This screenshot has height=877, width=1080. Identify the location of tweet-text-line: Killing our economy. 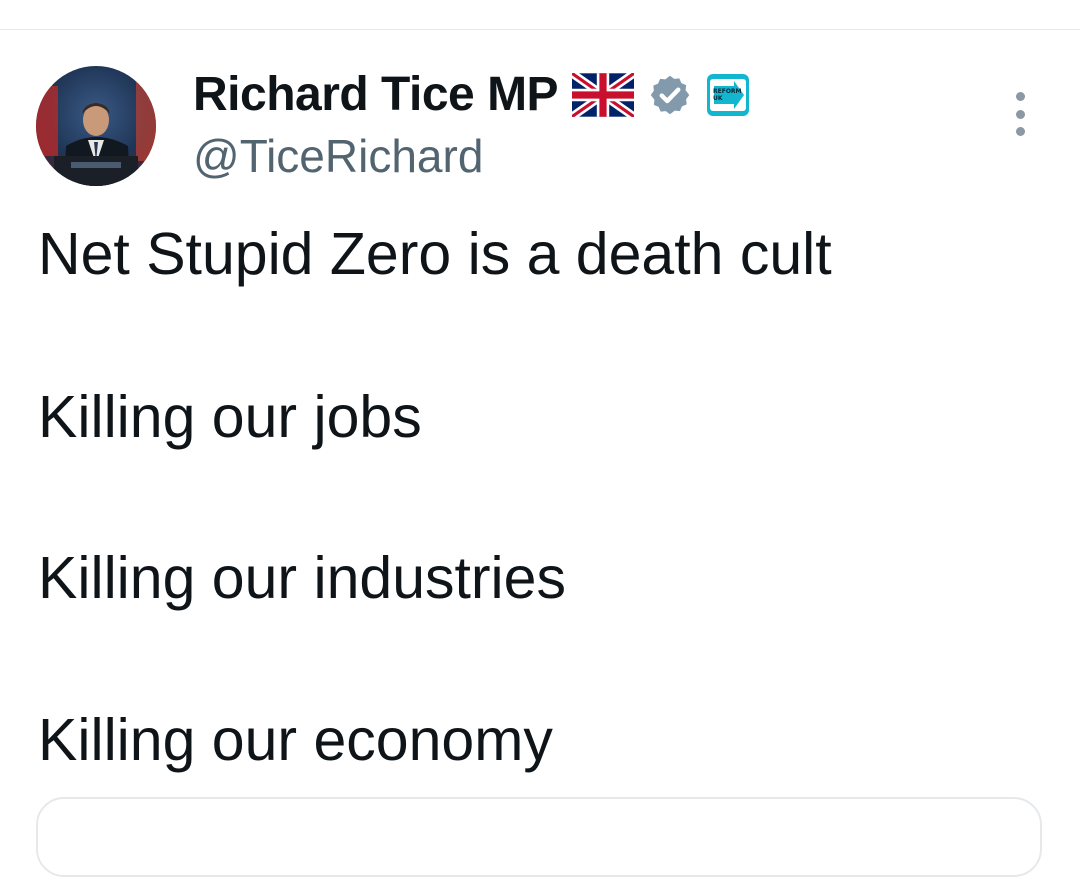
(295, 740).